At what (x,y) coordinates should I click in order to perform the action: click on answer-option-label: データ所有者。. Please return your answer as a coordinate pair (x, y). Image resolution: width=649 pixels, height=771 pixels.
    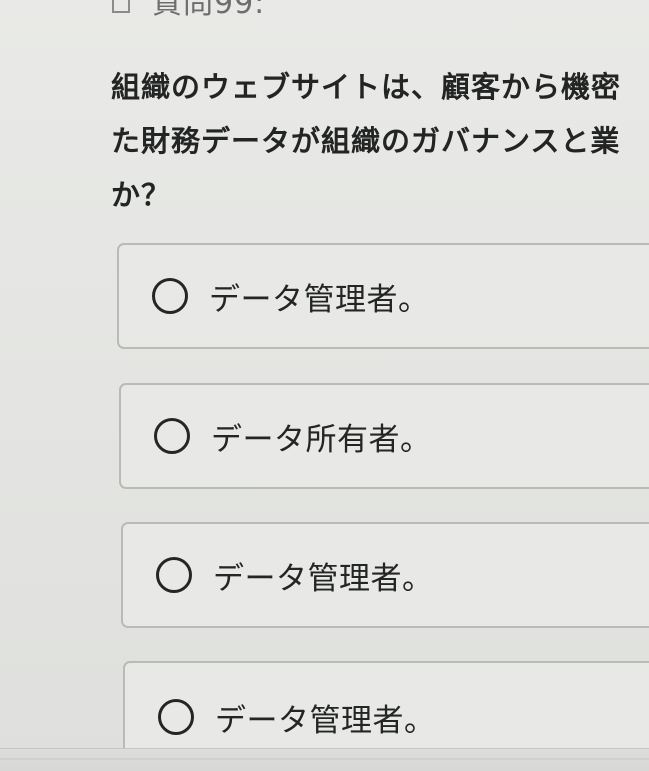
    Looking at the image, I should click on (321, 439).